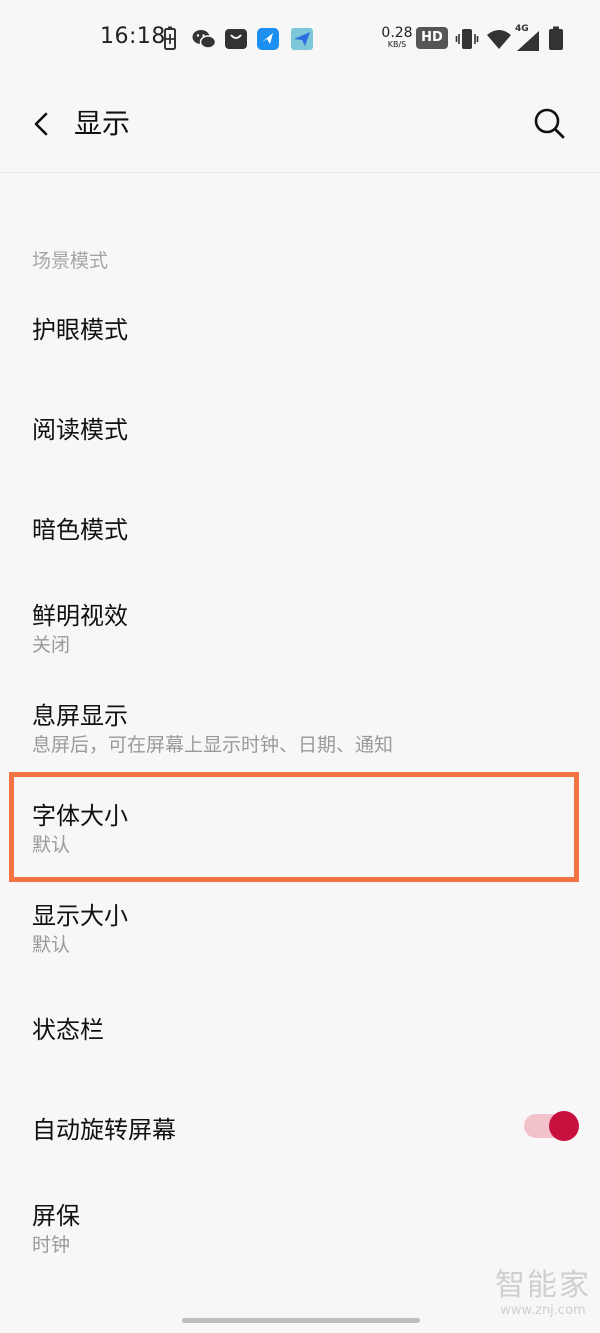 This screenshot has width=600, height=1333. Describe the element at coordinates (300, 1026) in the screenshot. I see `list-item-status-bar: 状态栏` at that location.